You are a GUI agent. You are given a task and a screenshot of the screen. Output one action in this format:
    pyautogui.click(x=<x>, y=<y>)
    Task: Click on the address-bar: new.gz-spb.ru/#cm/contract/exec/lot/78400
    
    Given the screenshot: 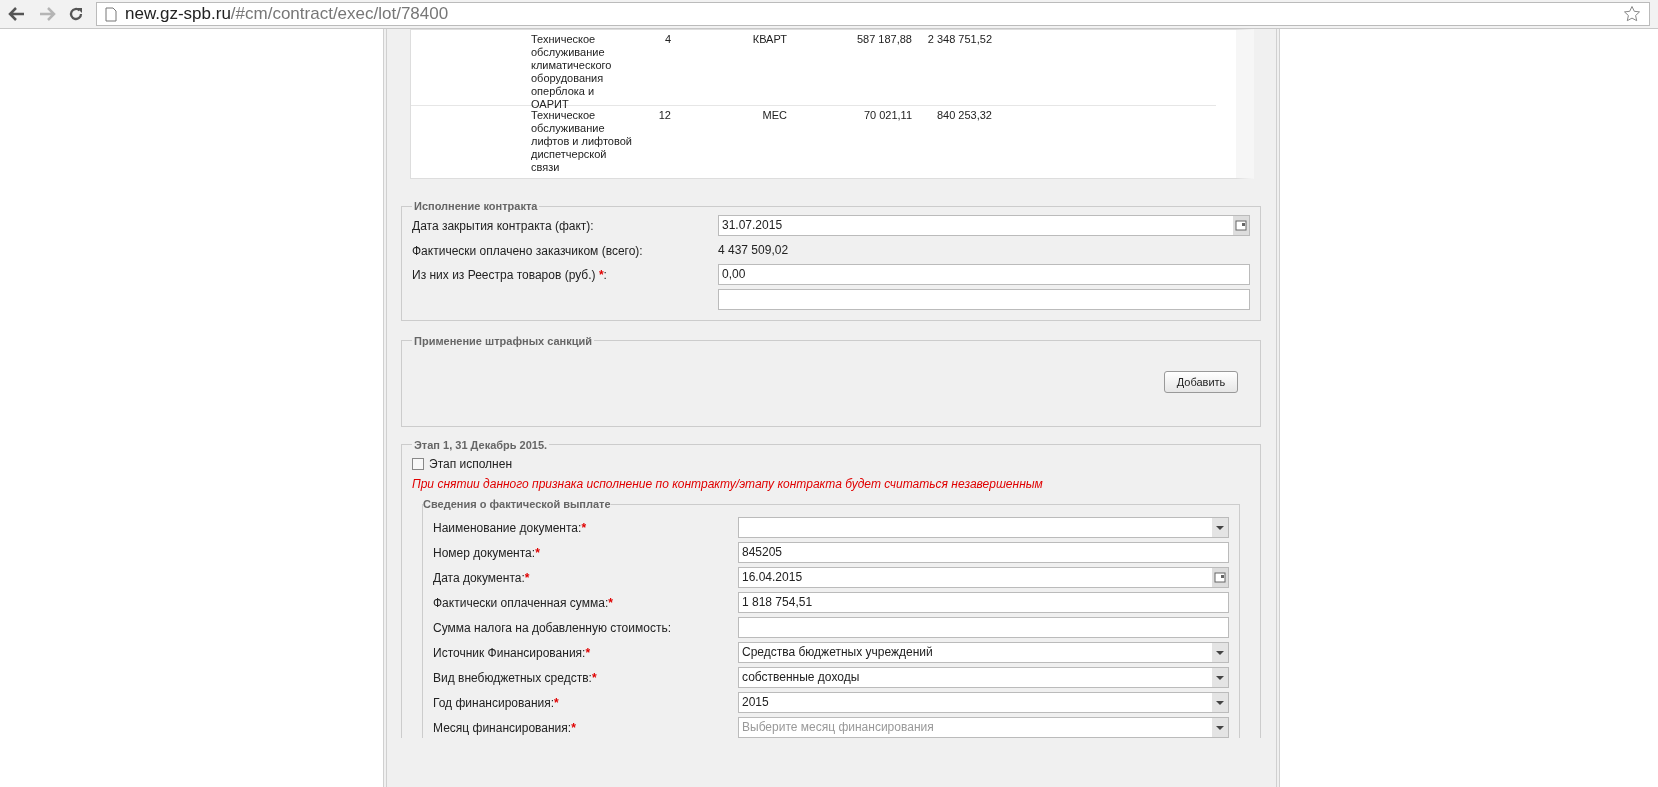 What is the action you would take?
    pyautogui.click(x=873, y=14)
    